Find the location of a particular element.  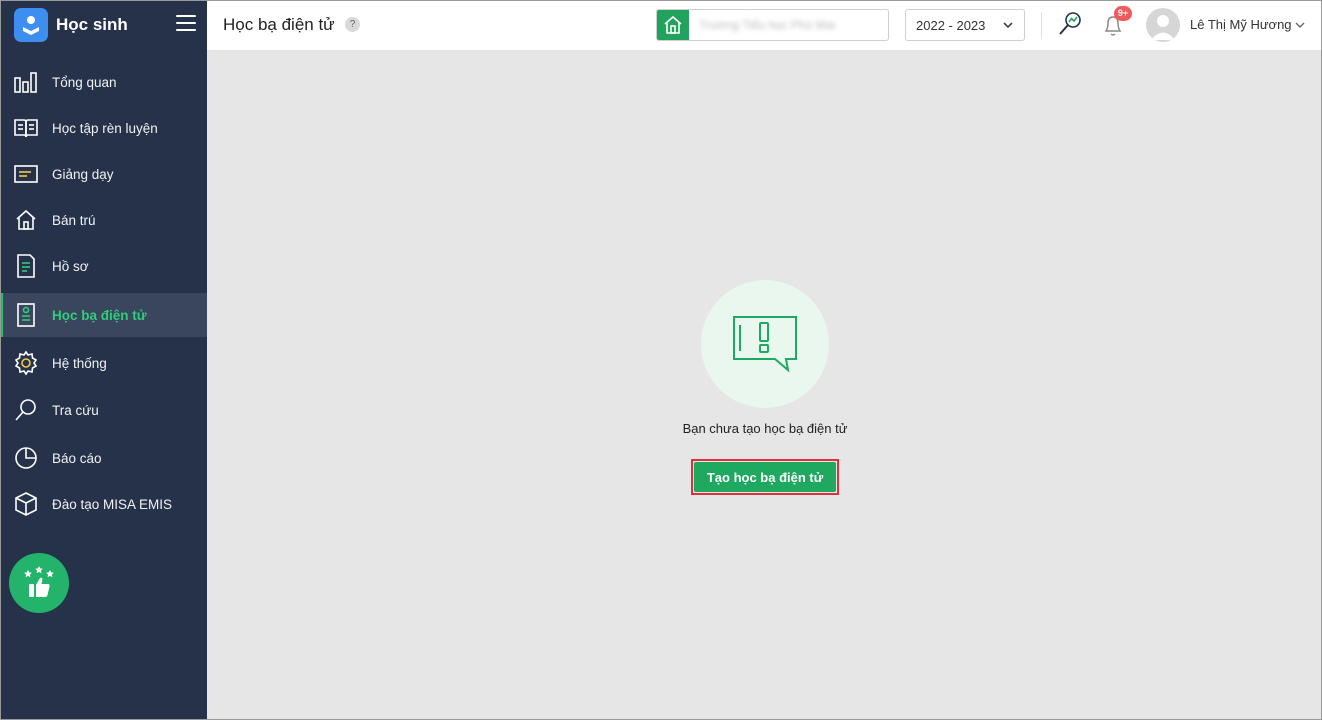

notification-badge: 9+ is located at coordinates (1123, 13).